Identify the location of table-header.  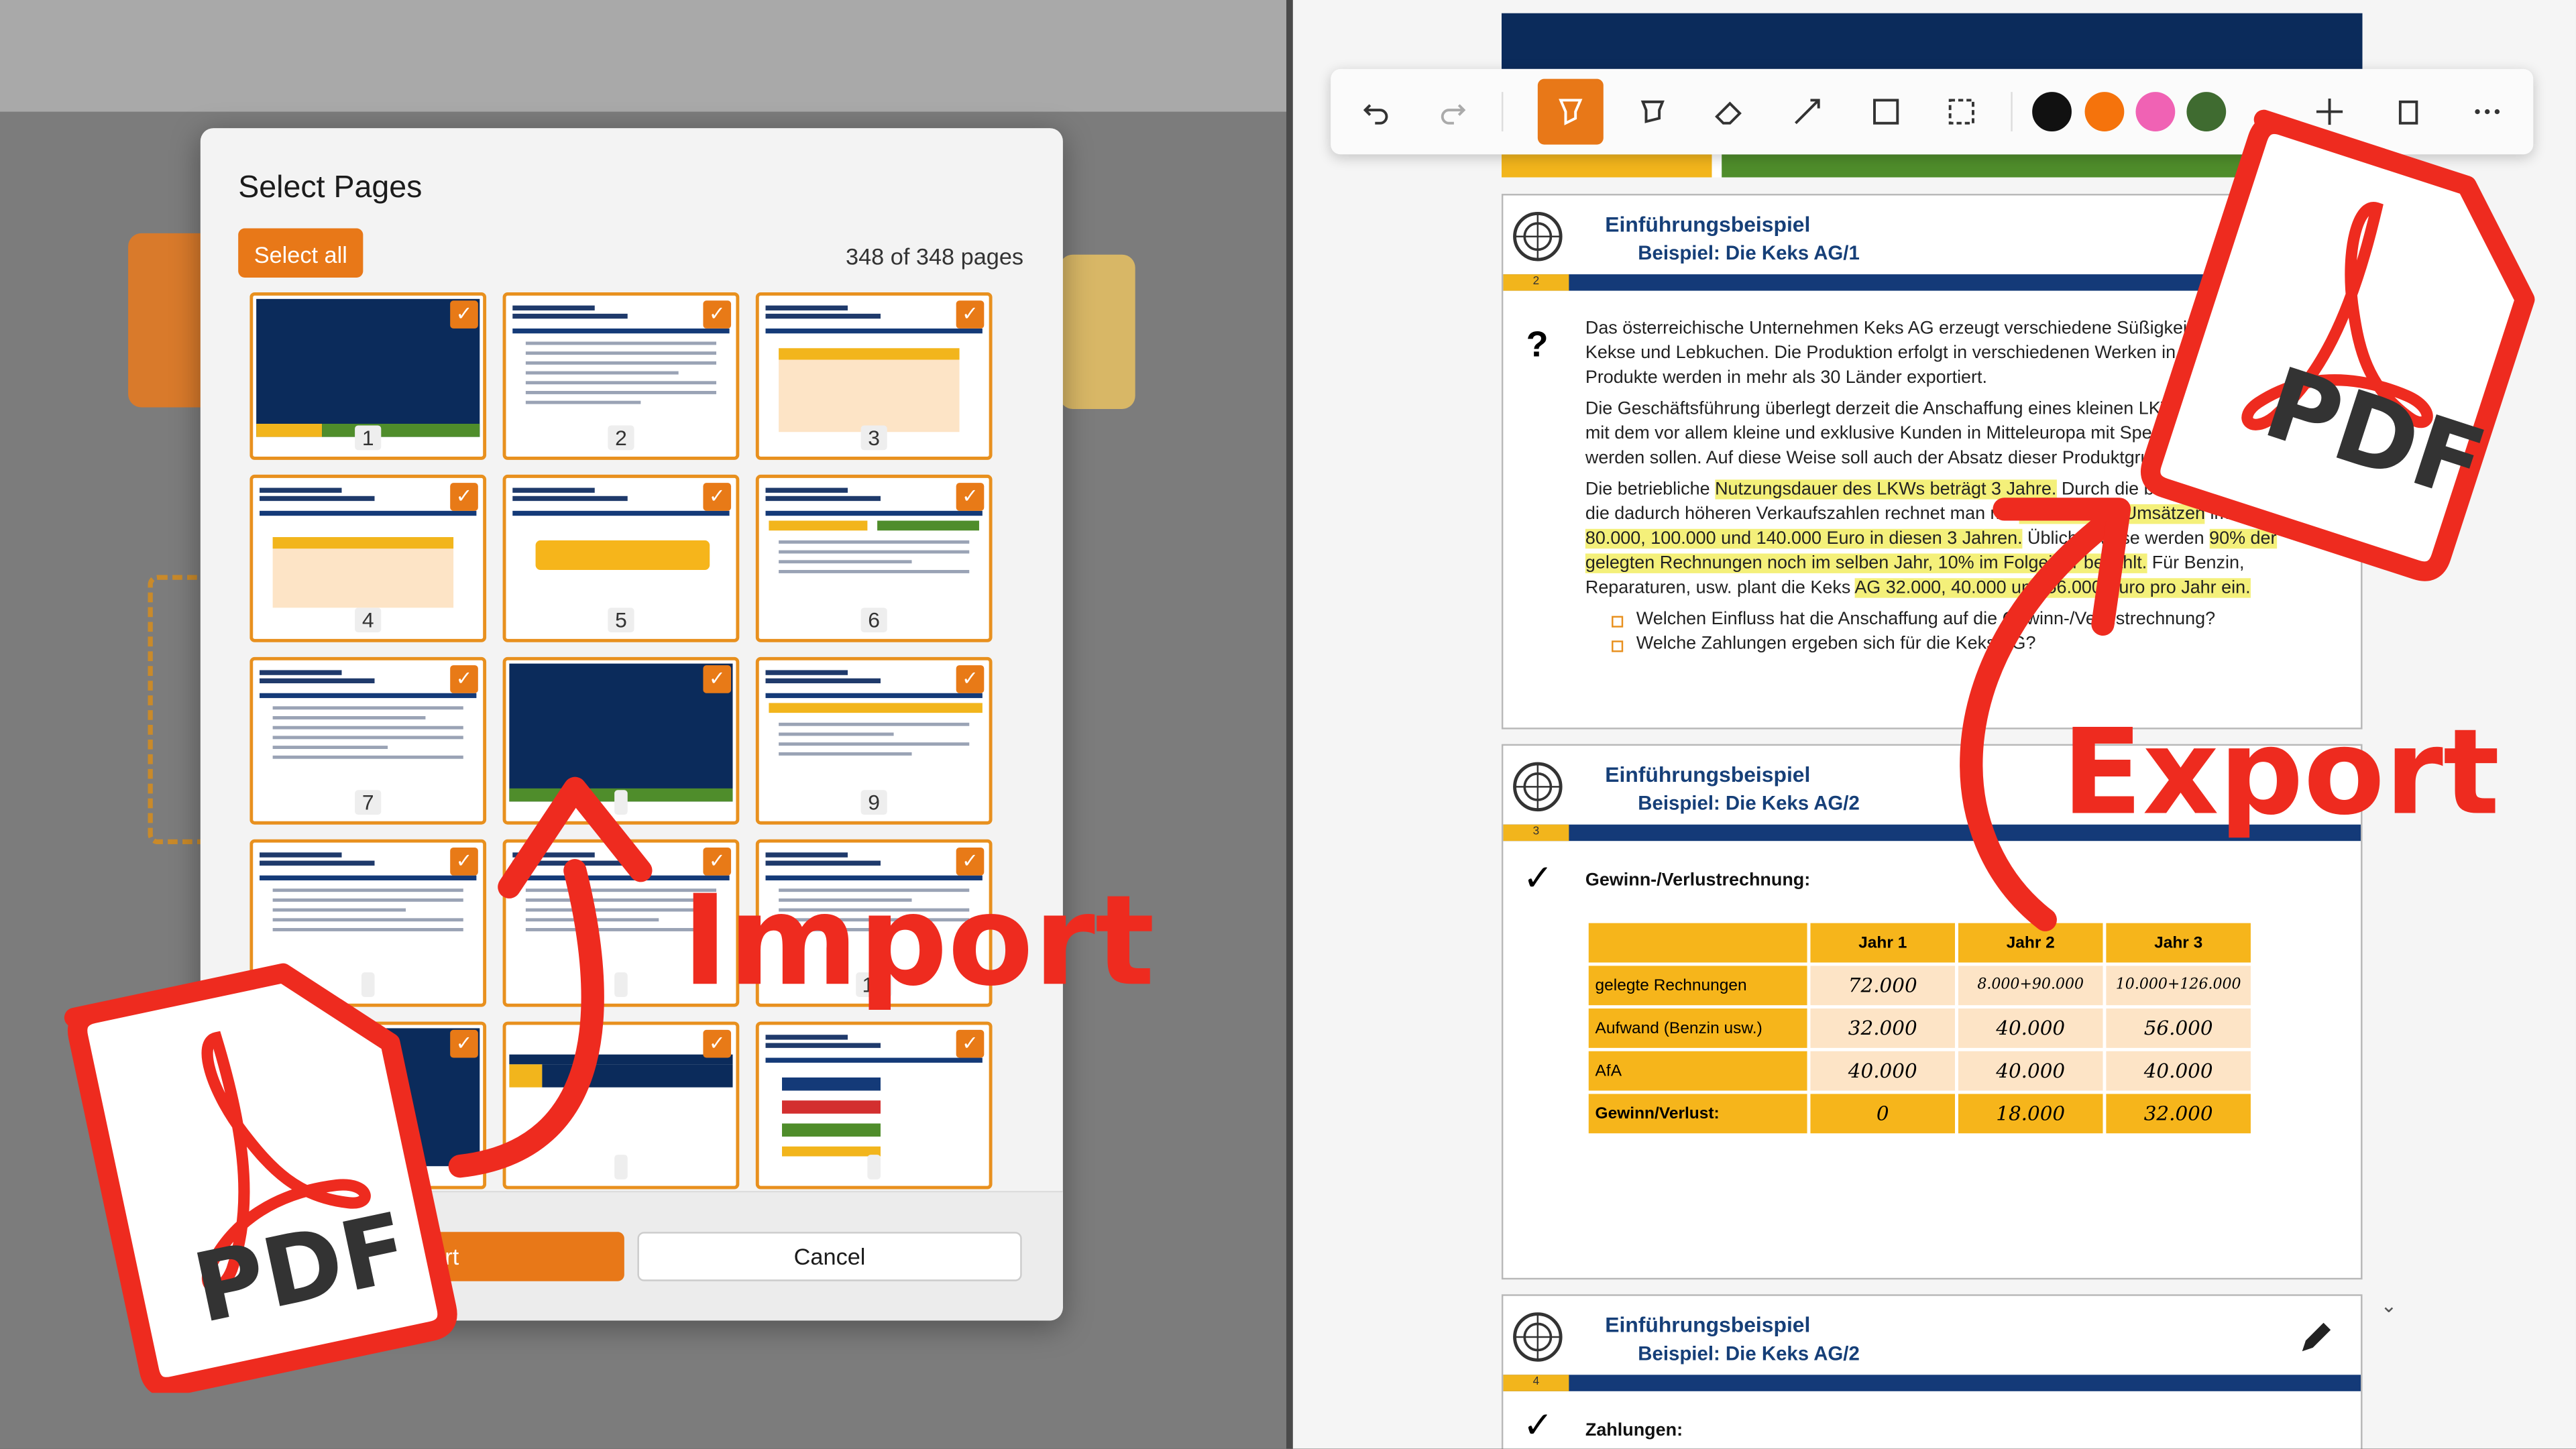
(1697, 943).